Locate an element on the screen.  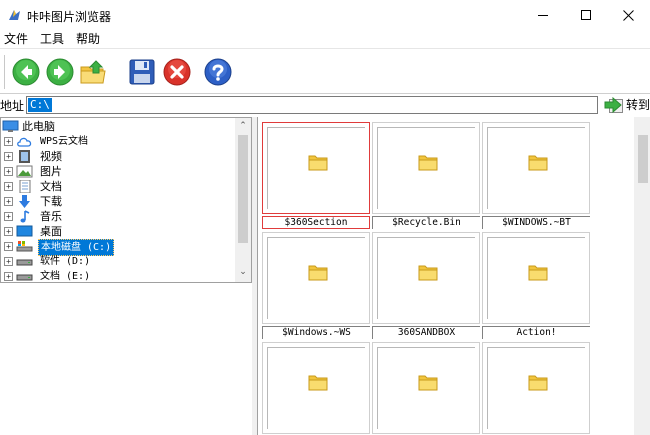
scroll-up-icon: ⌃ is located at coordinates (243, 126).